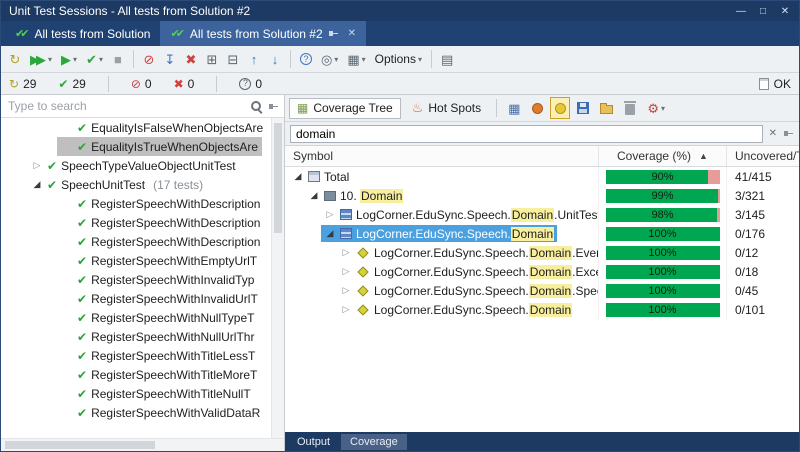 This screenshot has width=800, height=452. I want to click on abort-icon: ⊘, so click(149, 59).